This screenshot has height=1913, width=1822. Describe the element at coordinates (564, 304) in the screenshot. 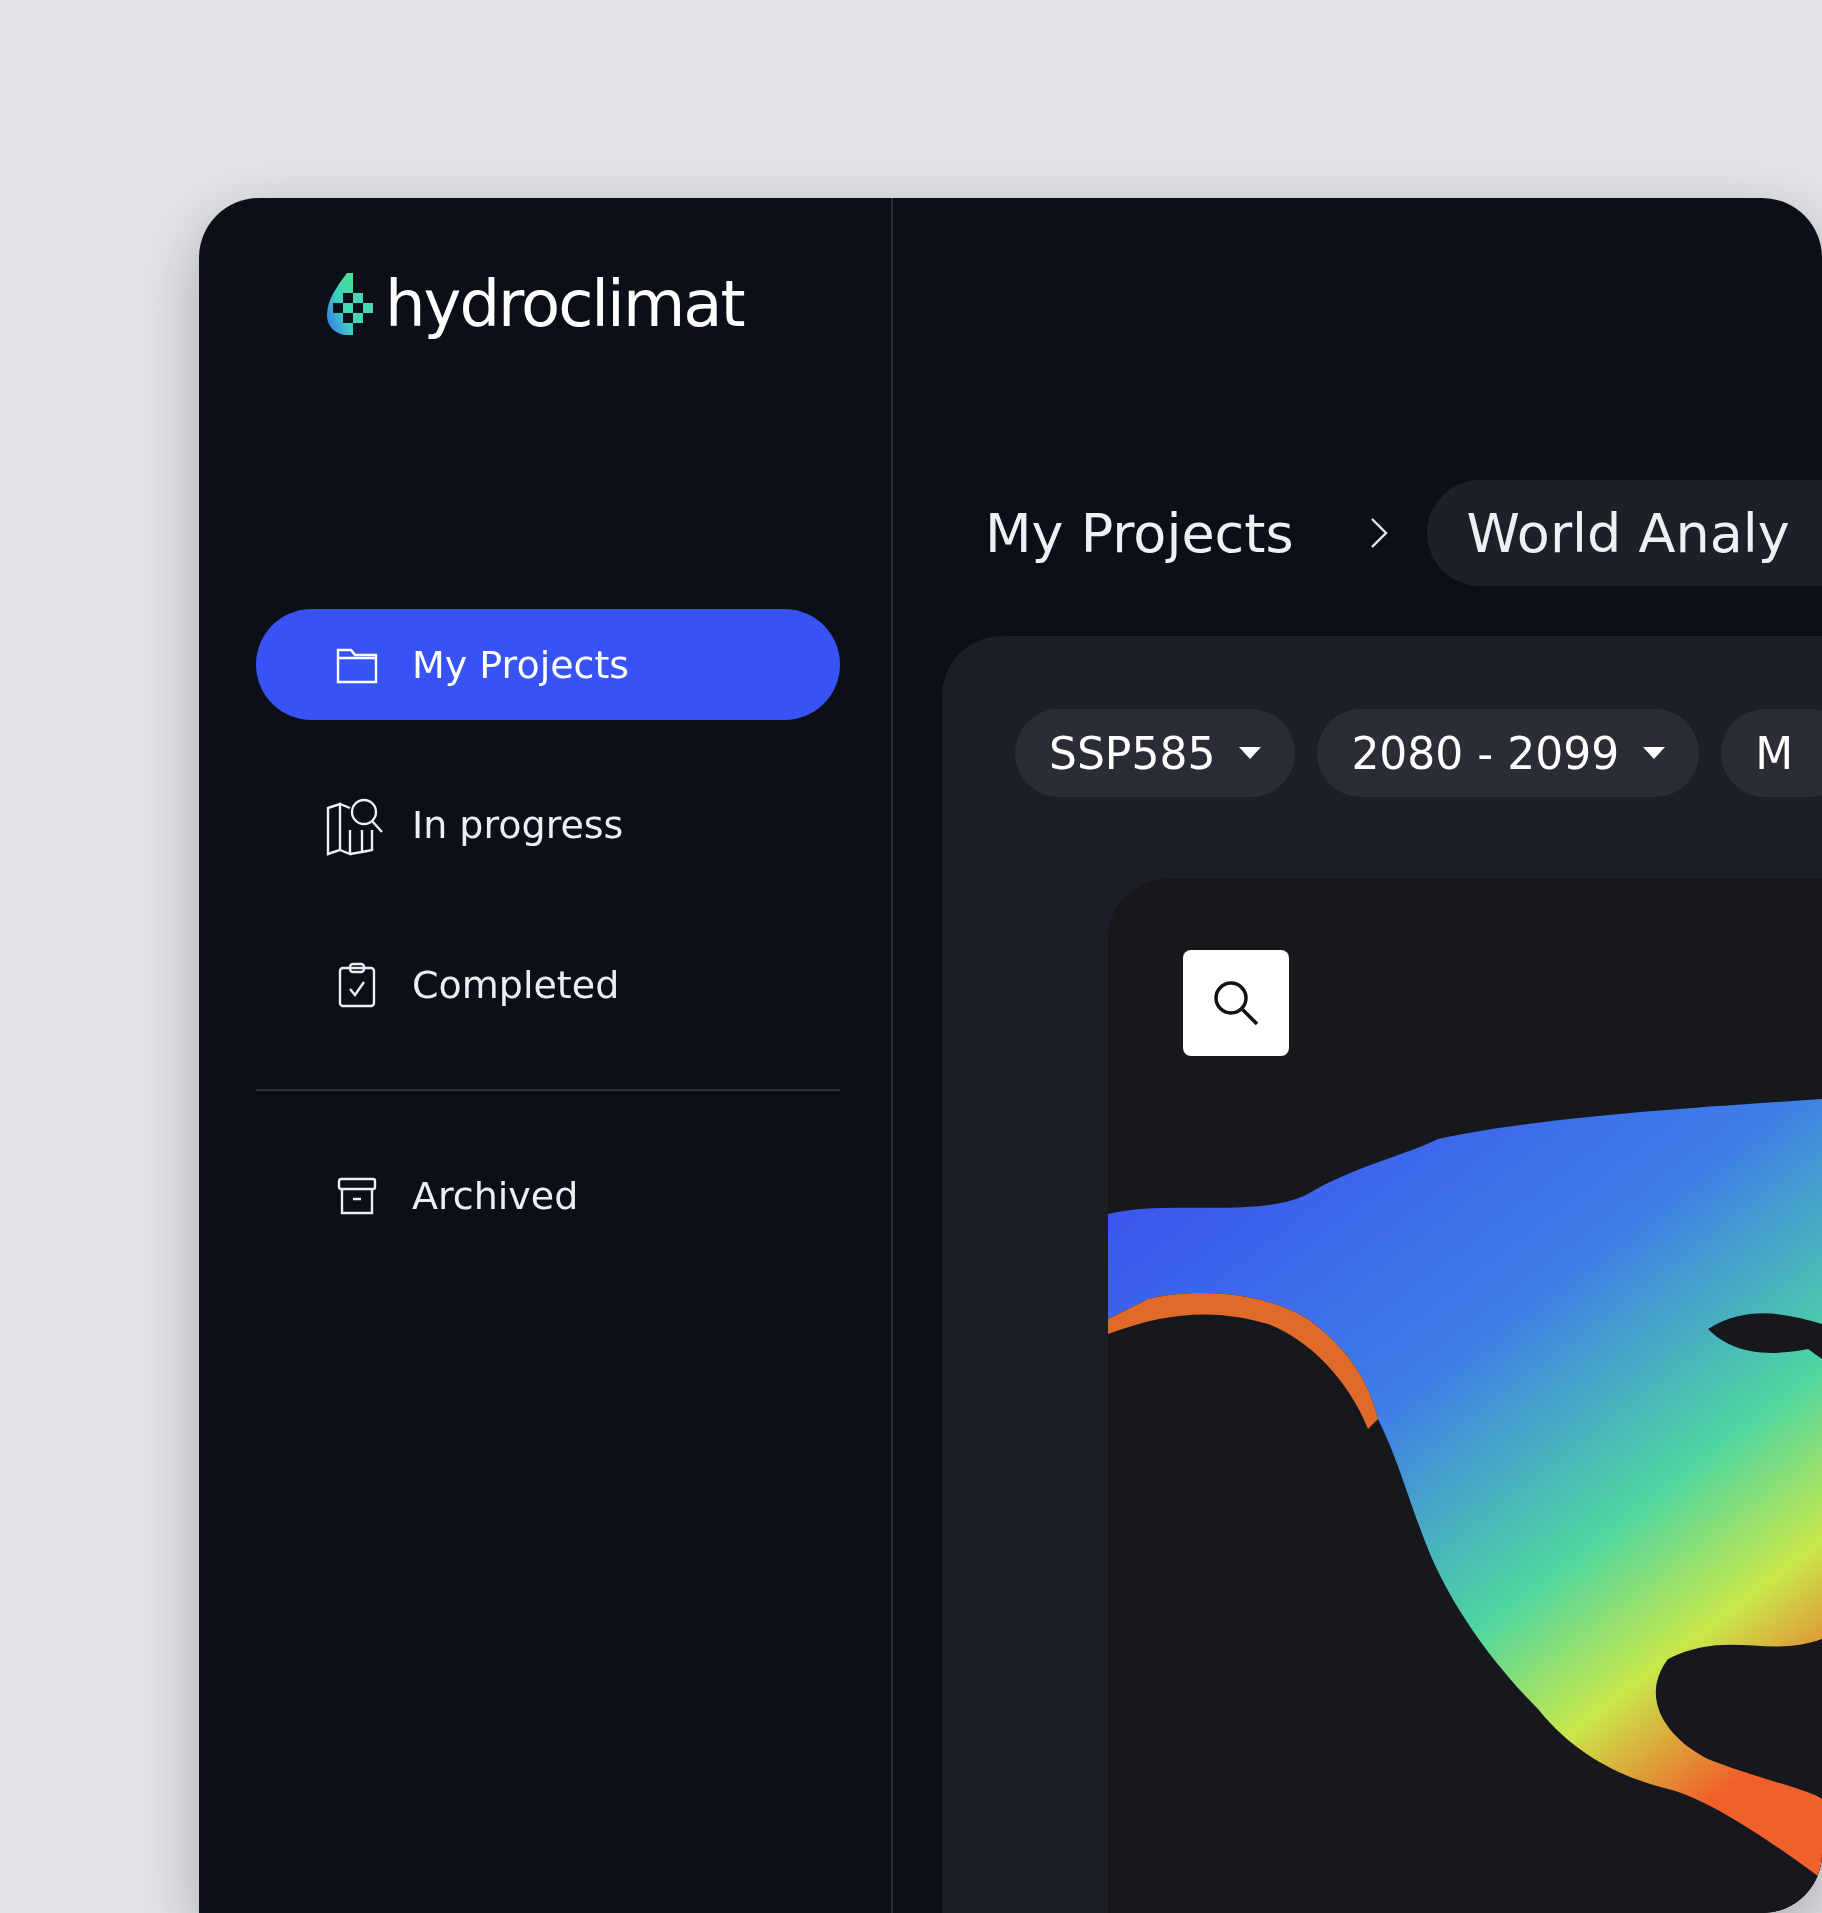

I see `logo-text: hydroclimat` at that location.